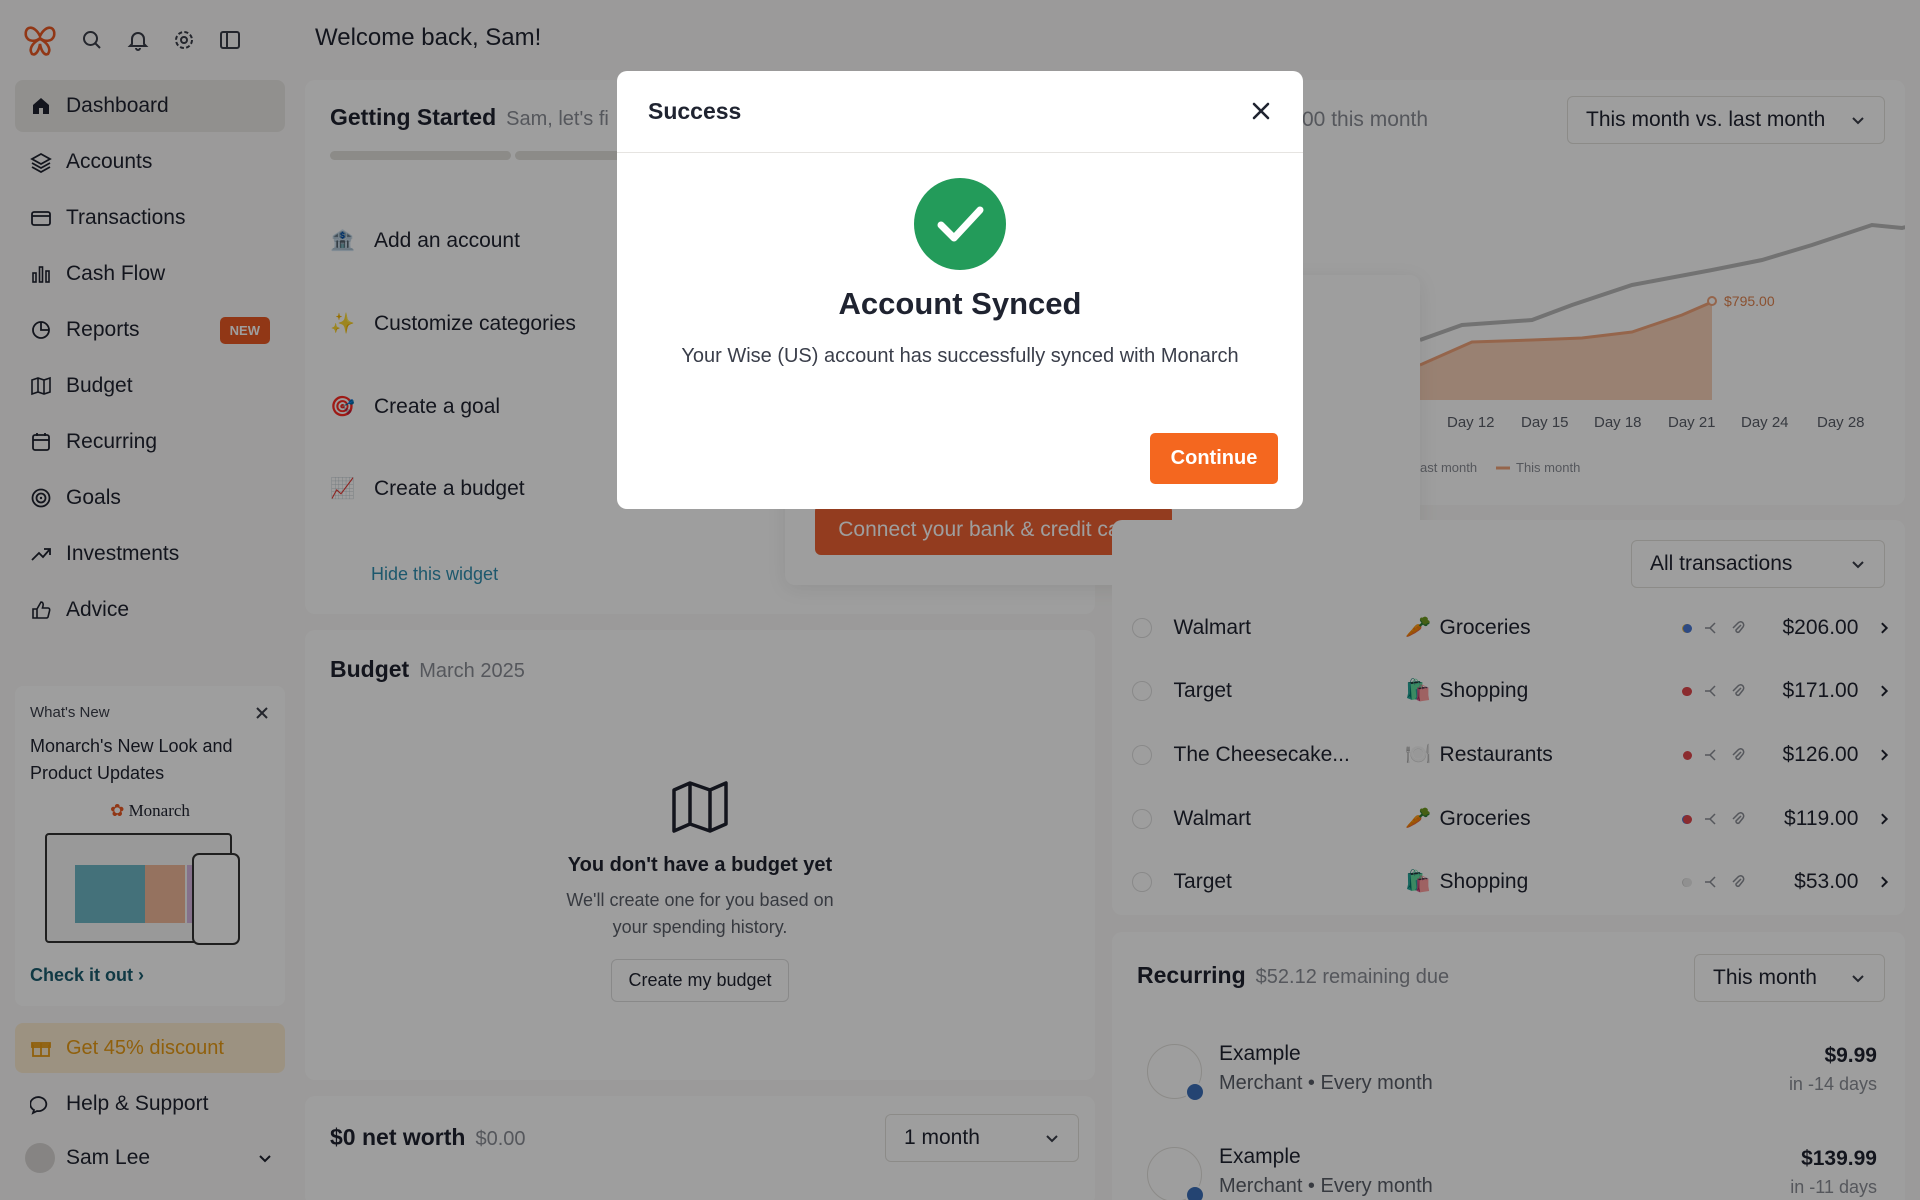 The width and height of the screenshot is (1920, 1200). What do you see at coordinates (1214, 458) in the screenshot?
I see `continue-button: Continue` at bounding box center [1214, 458].